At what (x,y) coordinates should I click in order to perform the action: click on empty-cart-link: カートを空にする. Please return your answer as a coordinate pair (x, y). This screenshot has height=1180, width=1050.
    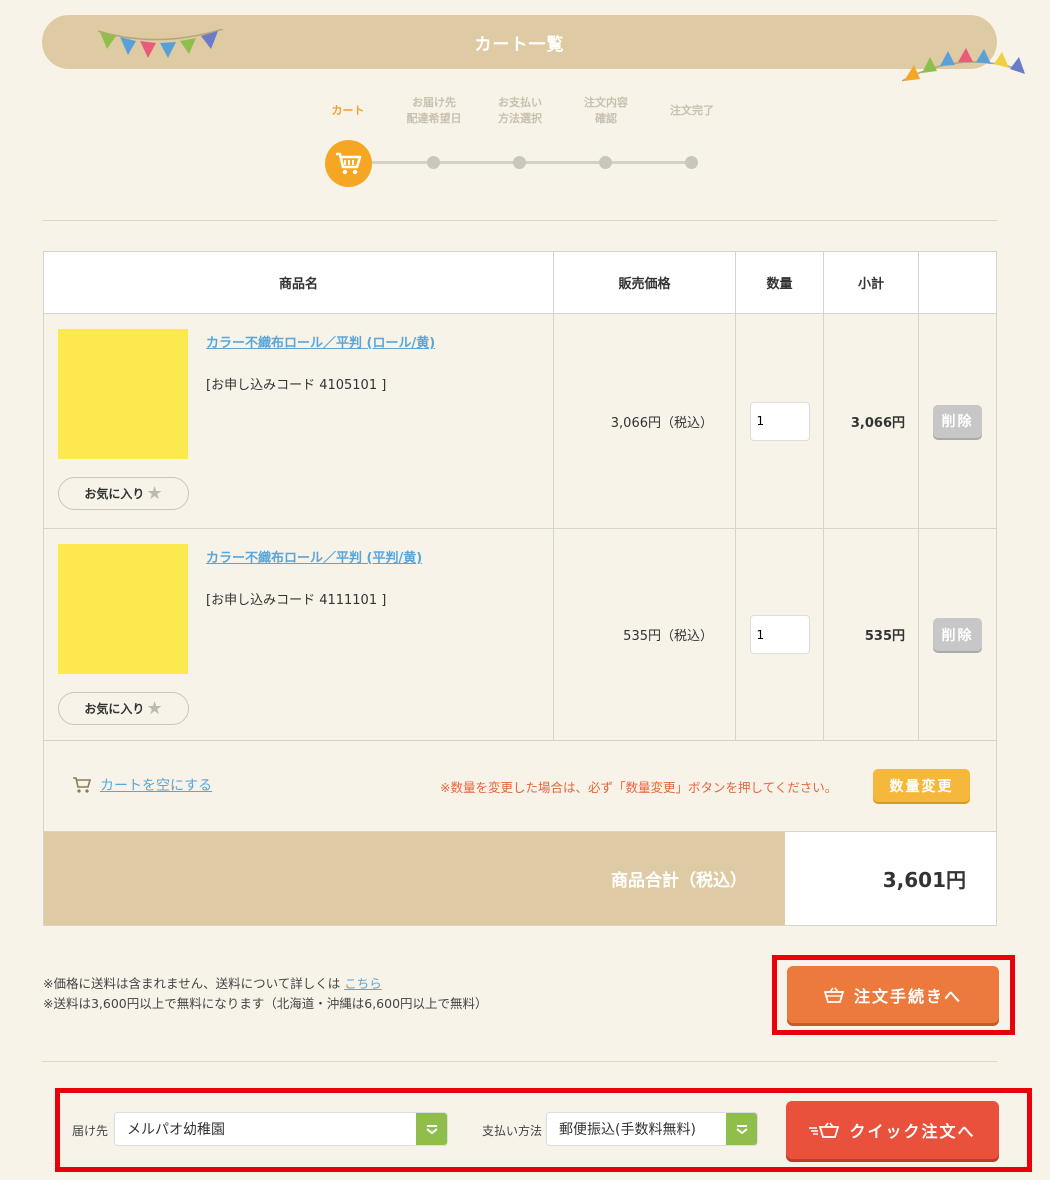
    Looking at the image, I should click on (142, 785).